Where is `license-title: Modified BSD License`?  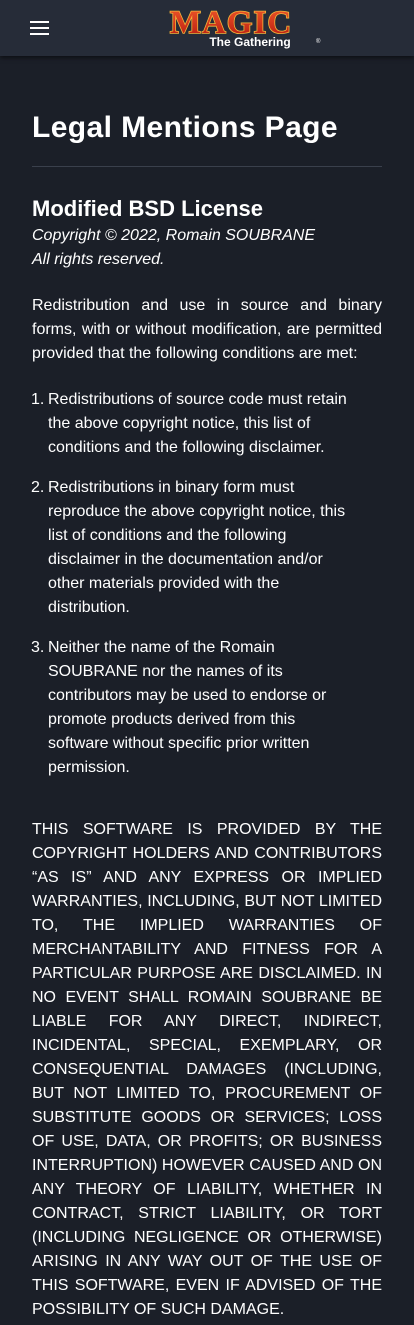
license-title: Modified BSD License is located at coordinates (148, 208).